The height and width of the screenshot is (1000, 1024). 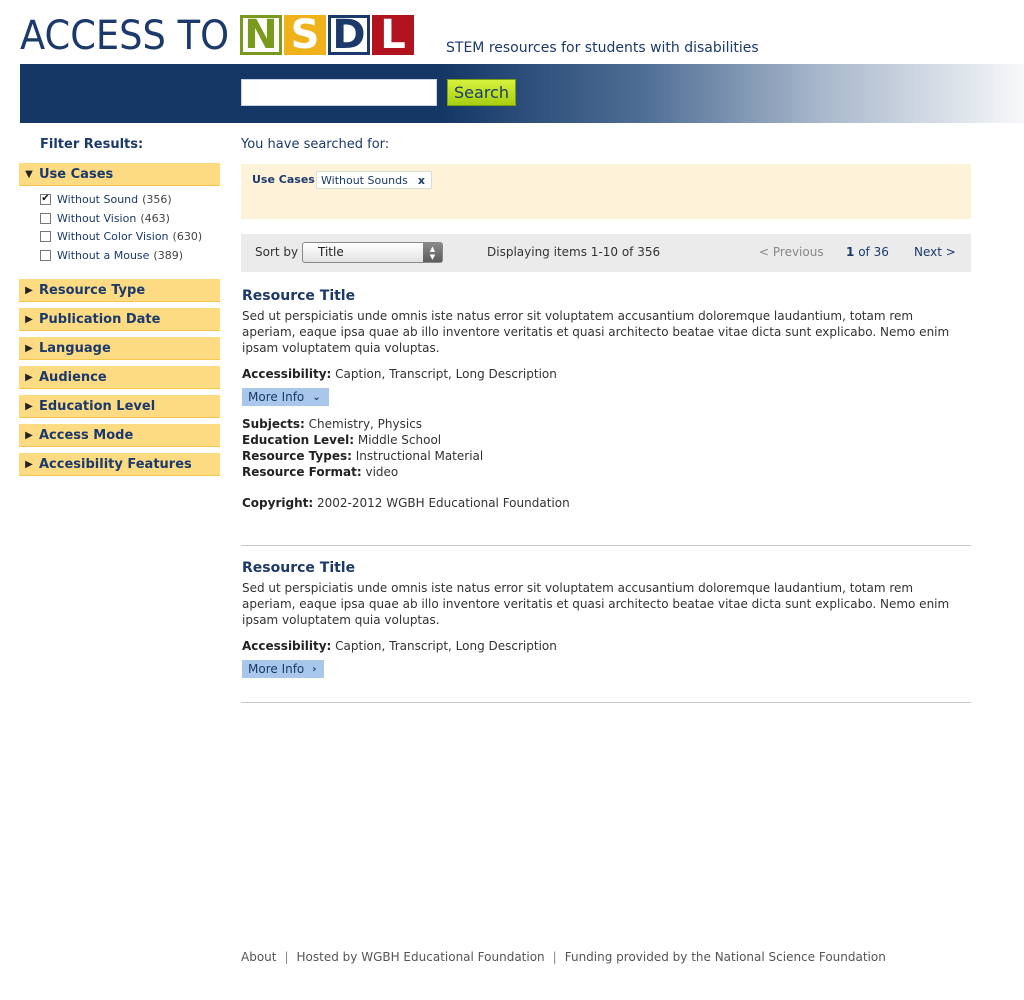 What do you see at coordinates (850, 252) in the screenshot?
I see `page-current: 1` at bounding box center [850, 252].